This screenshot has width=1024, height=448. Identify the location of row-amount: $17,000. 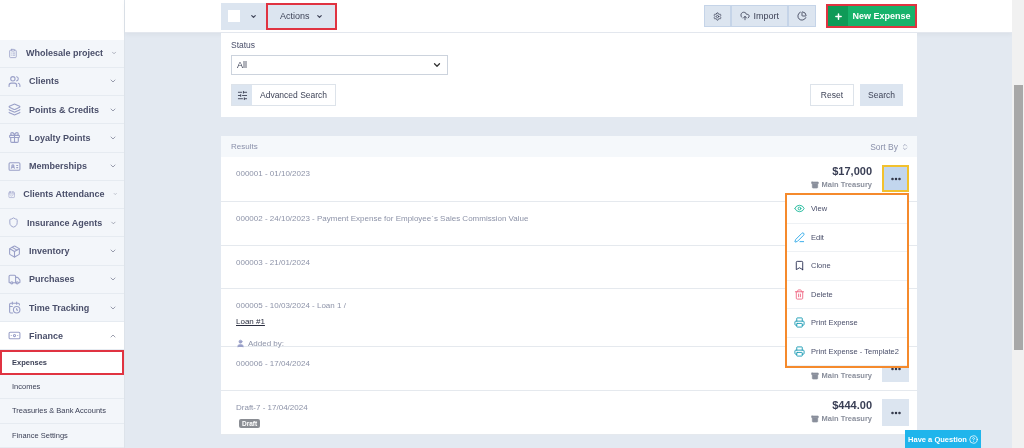
(852, 171).